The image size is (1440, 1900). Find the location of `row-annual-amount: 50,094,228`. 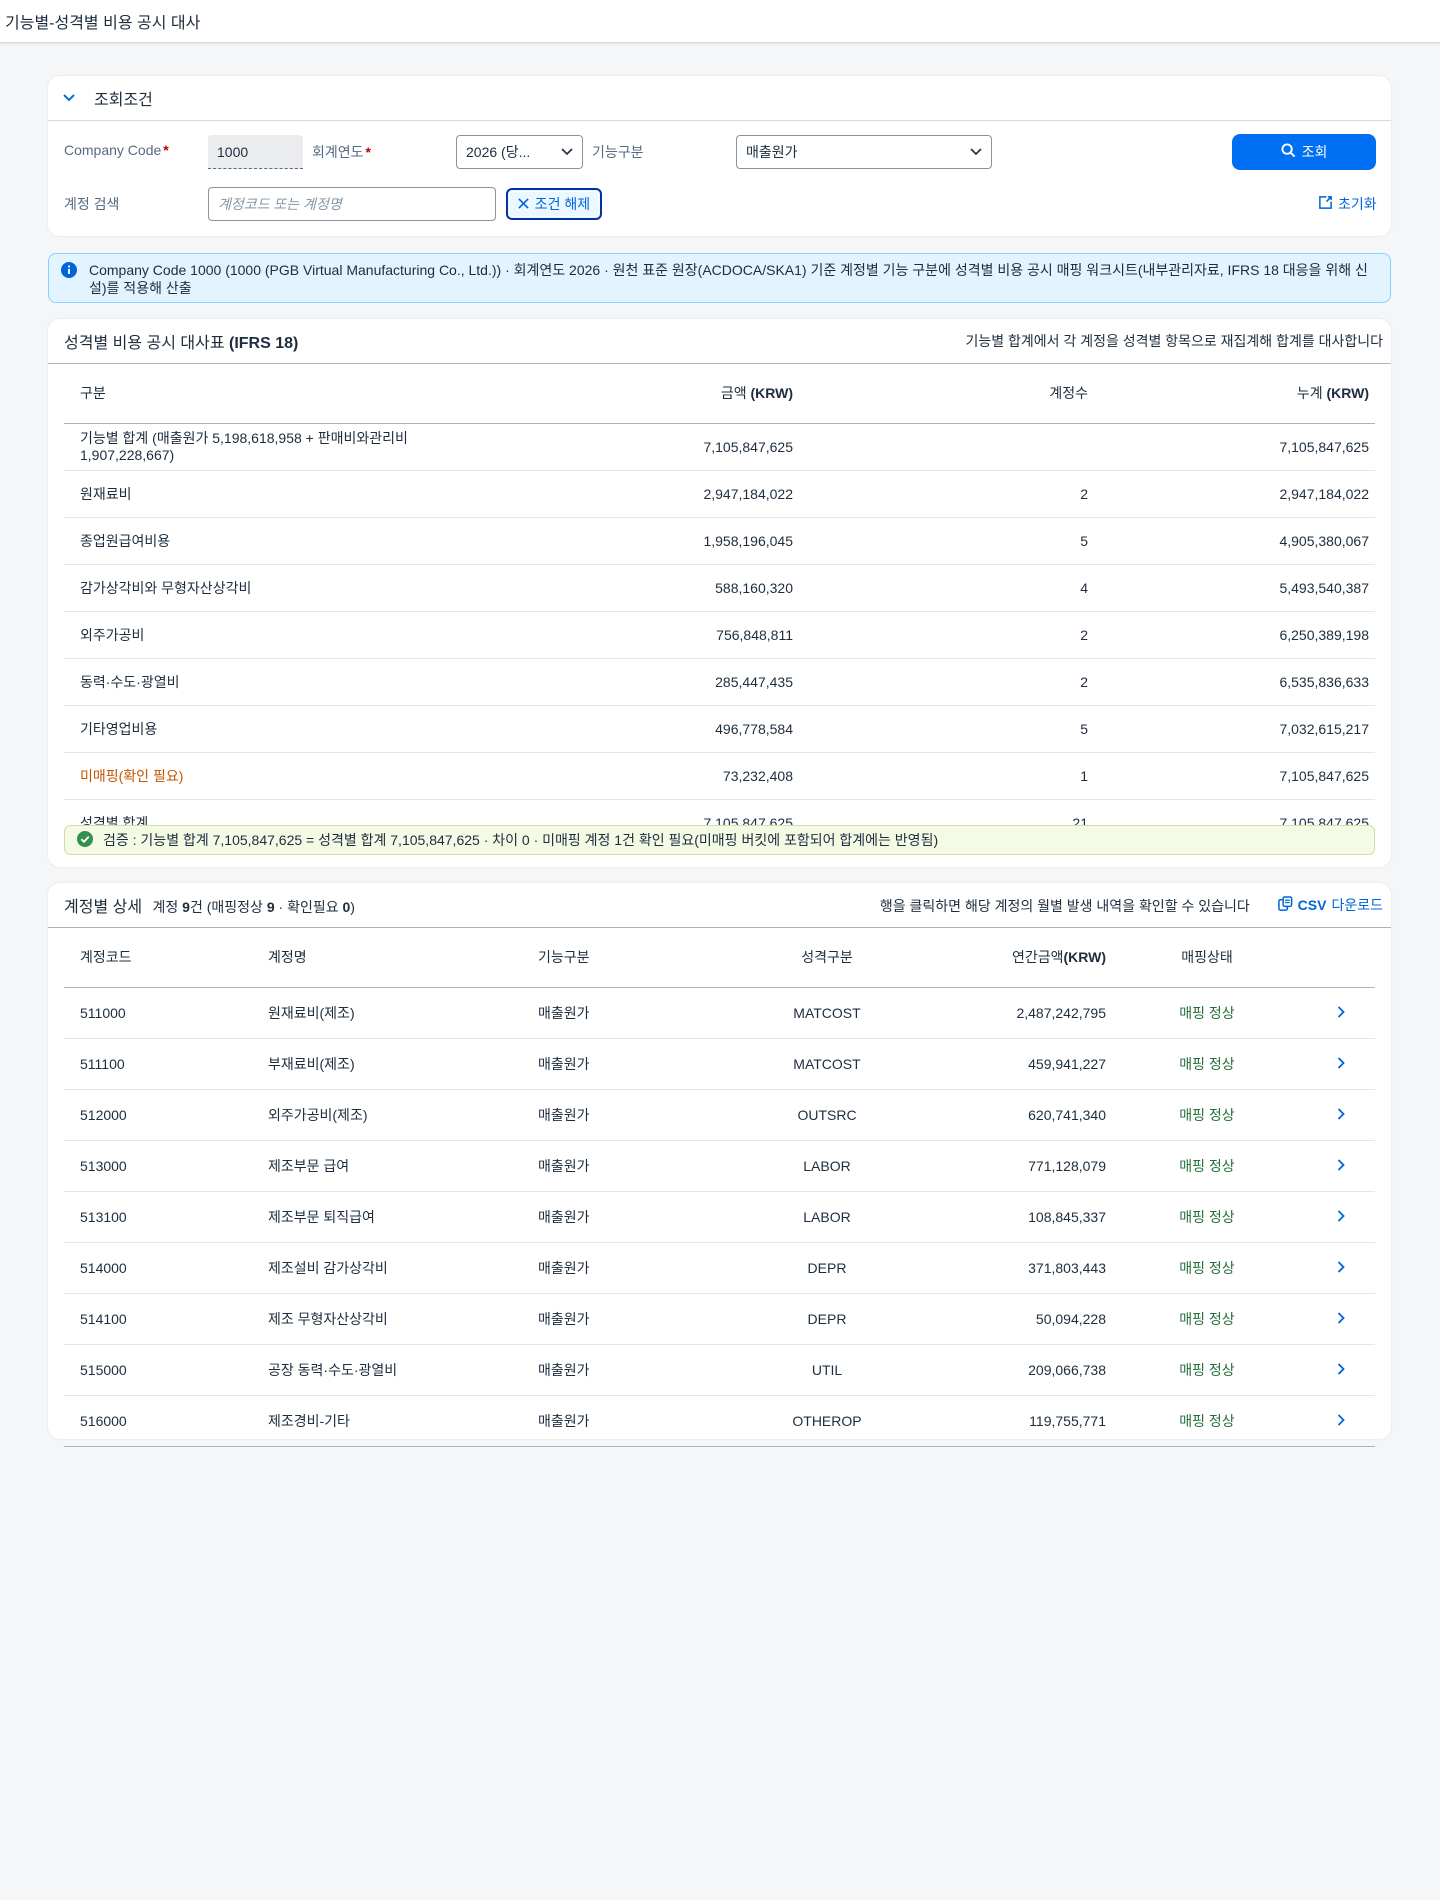

row-annual-amount: 50,094,228 is located at coordinates (1032, 1319).